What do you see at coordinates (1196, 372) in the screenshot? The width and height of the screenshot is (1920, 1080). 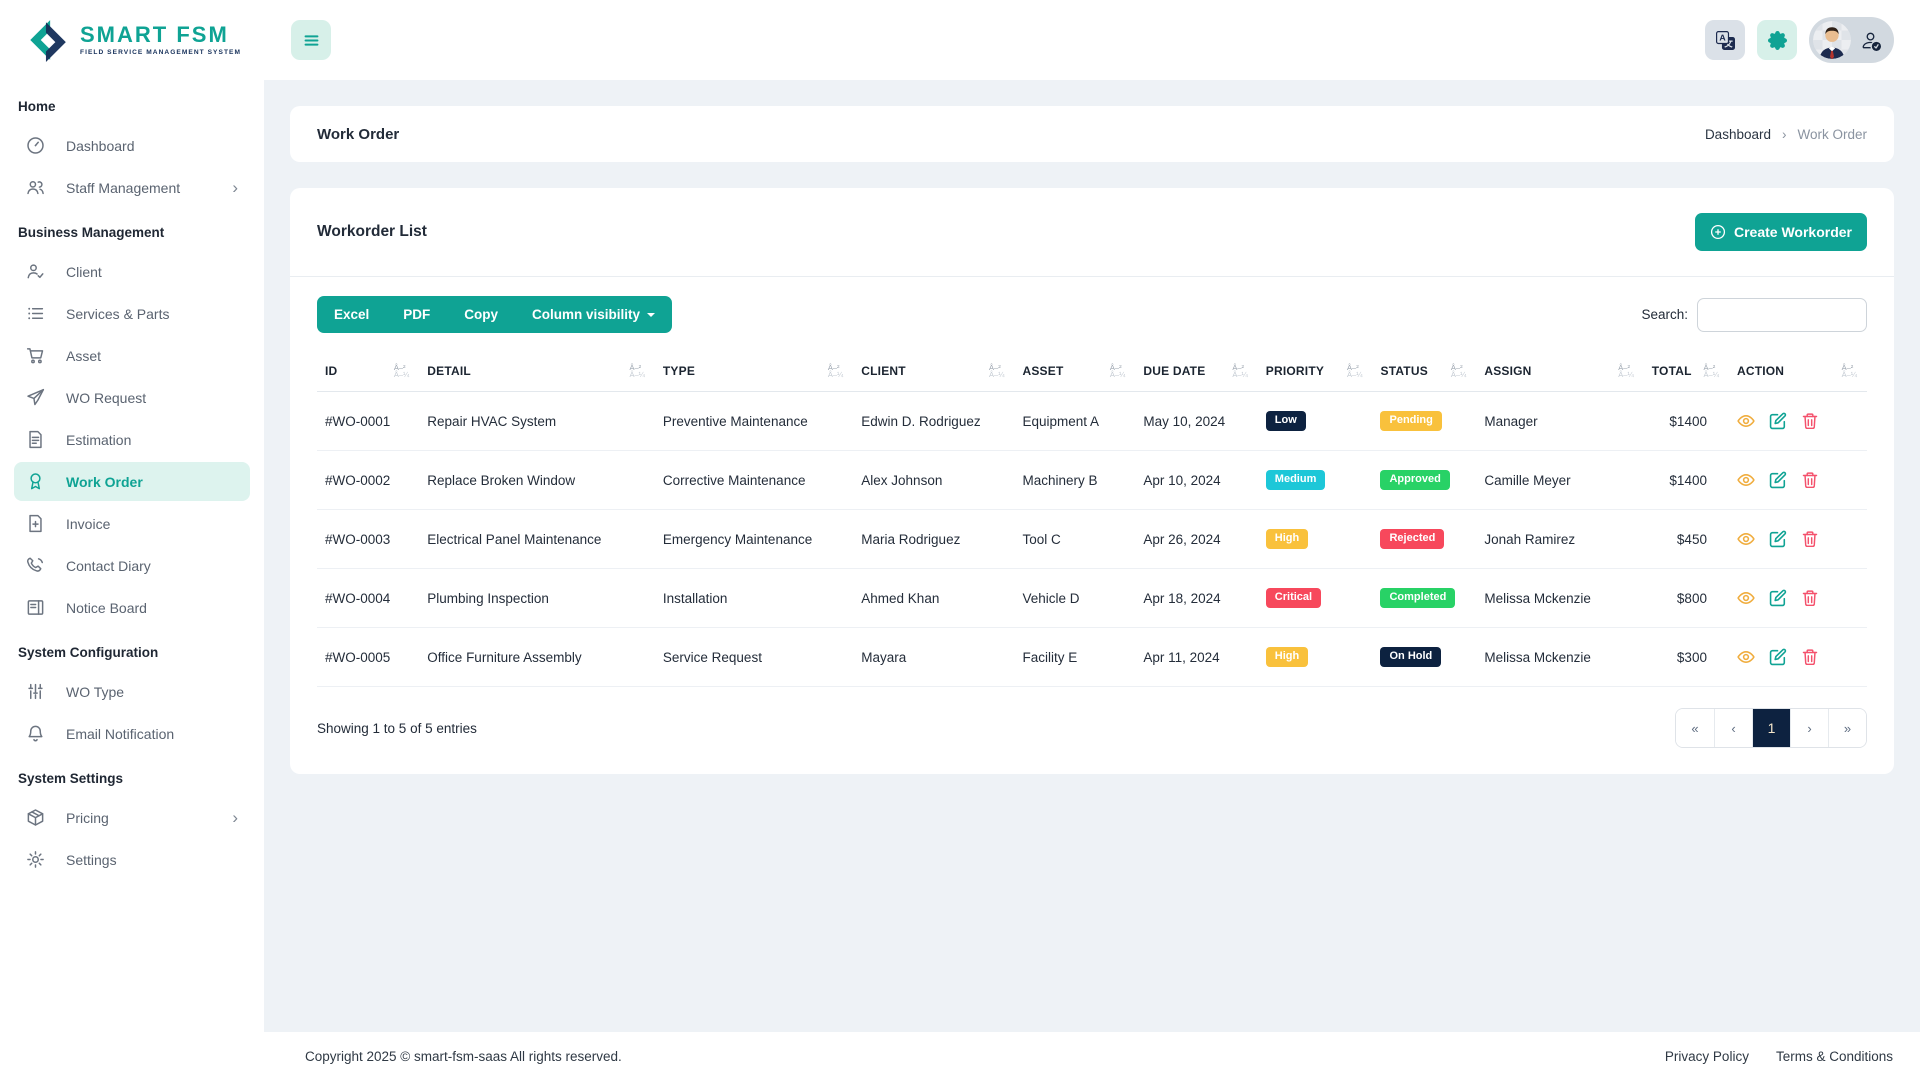 I see `column-header-due-date: DUE DATE â–² â–¼` at bounding box center [1196, 372].